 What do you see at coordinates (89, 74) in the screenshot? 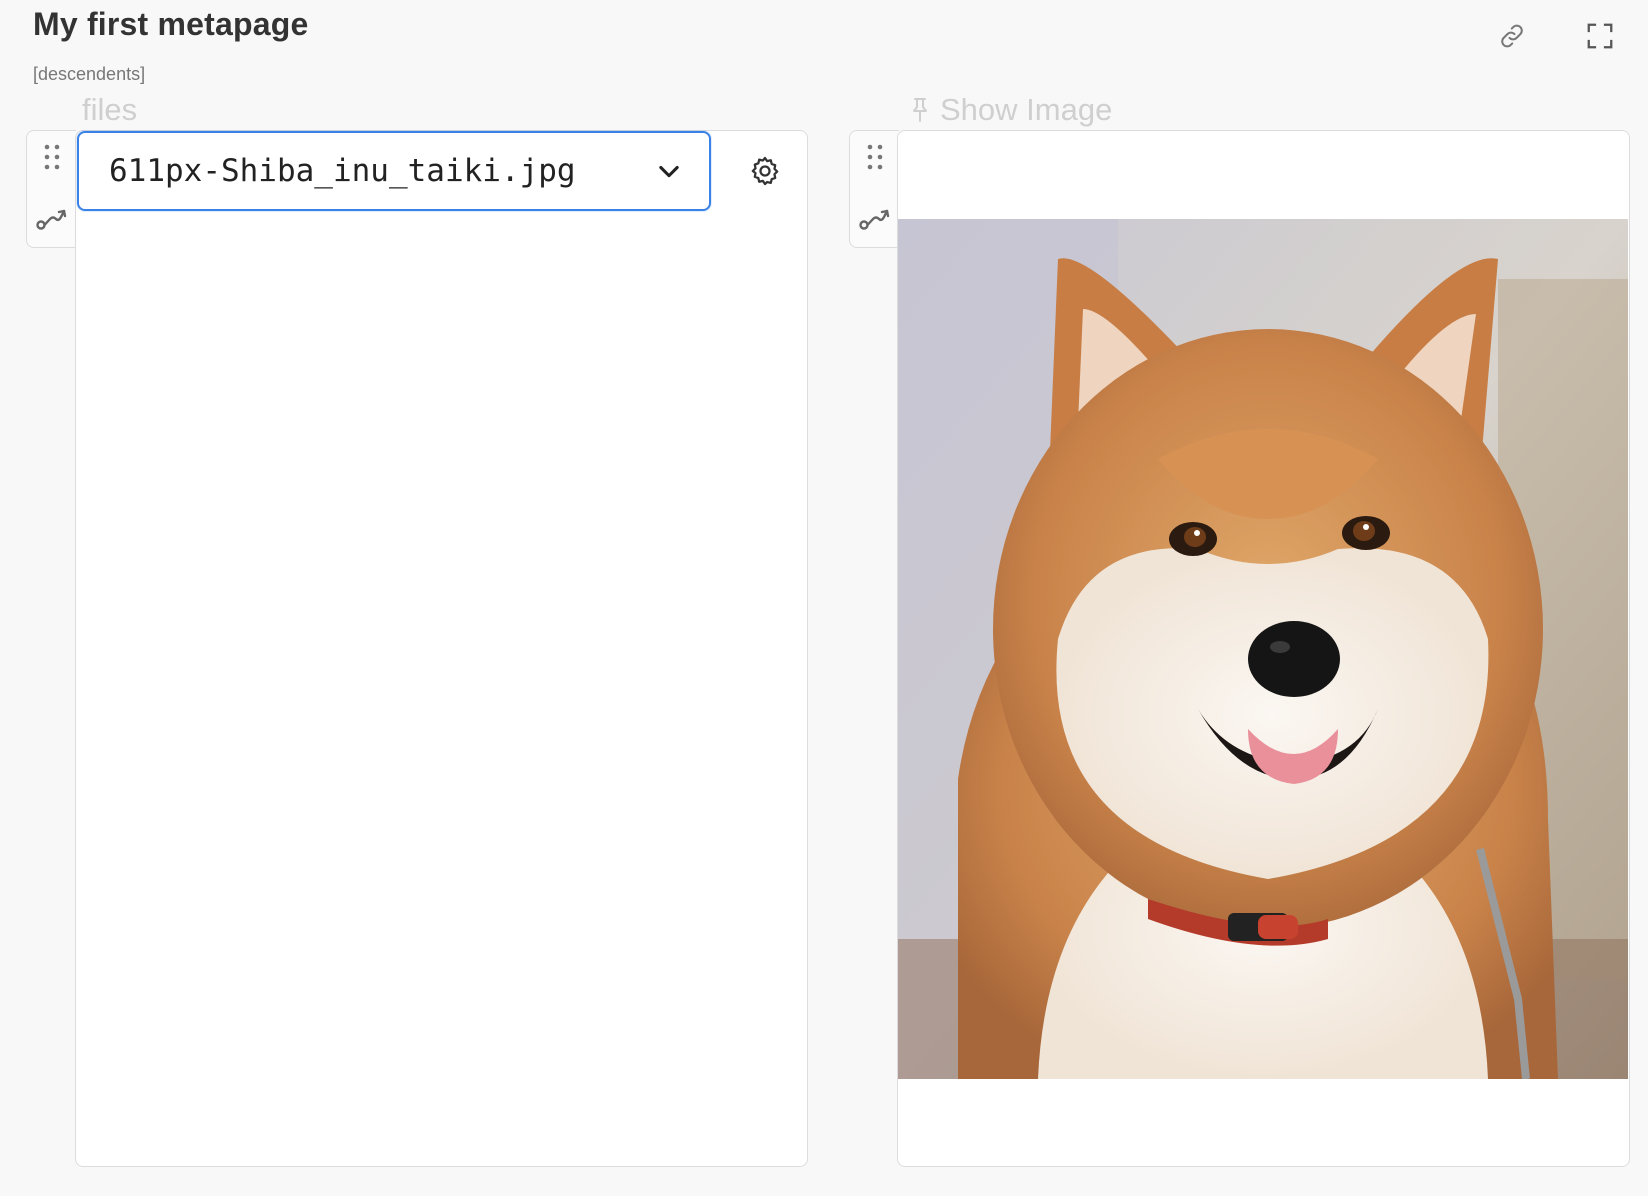
I see `page-subtitle: [descendents]` at bounding box center [89, 74].